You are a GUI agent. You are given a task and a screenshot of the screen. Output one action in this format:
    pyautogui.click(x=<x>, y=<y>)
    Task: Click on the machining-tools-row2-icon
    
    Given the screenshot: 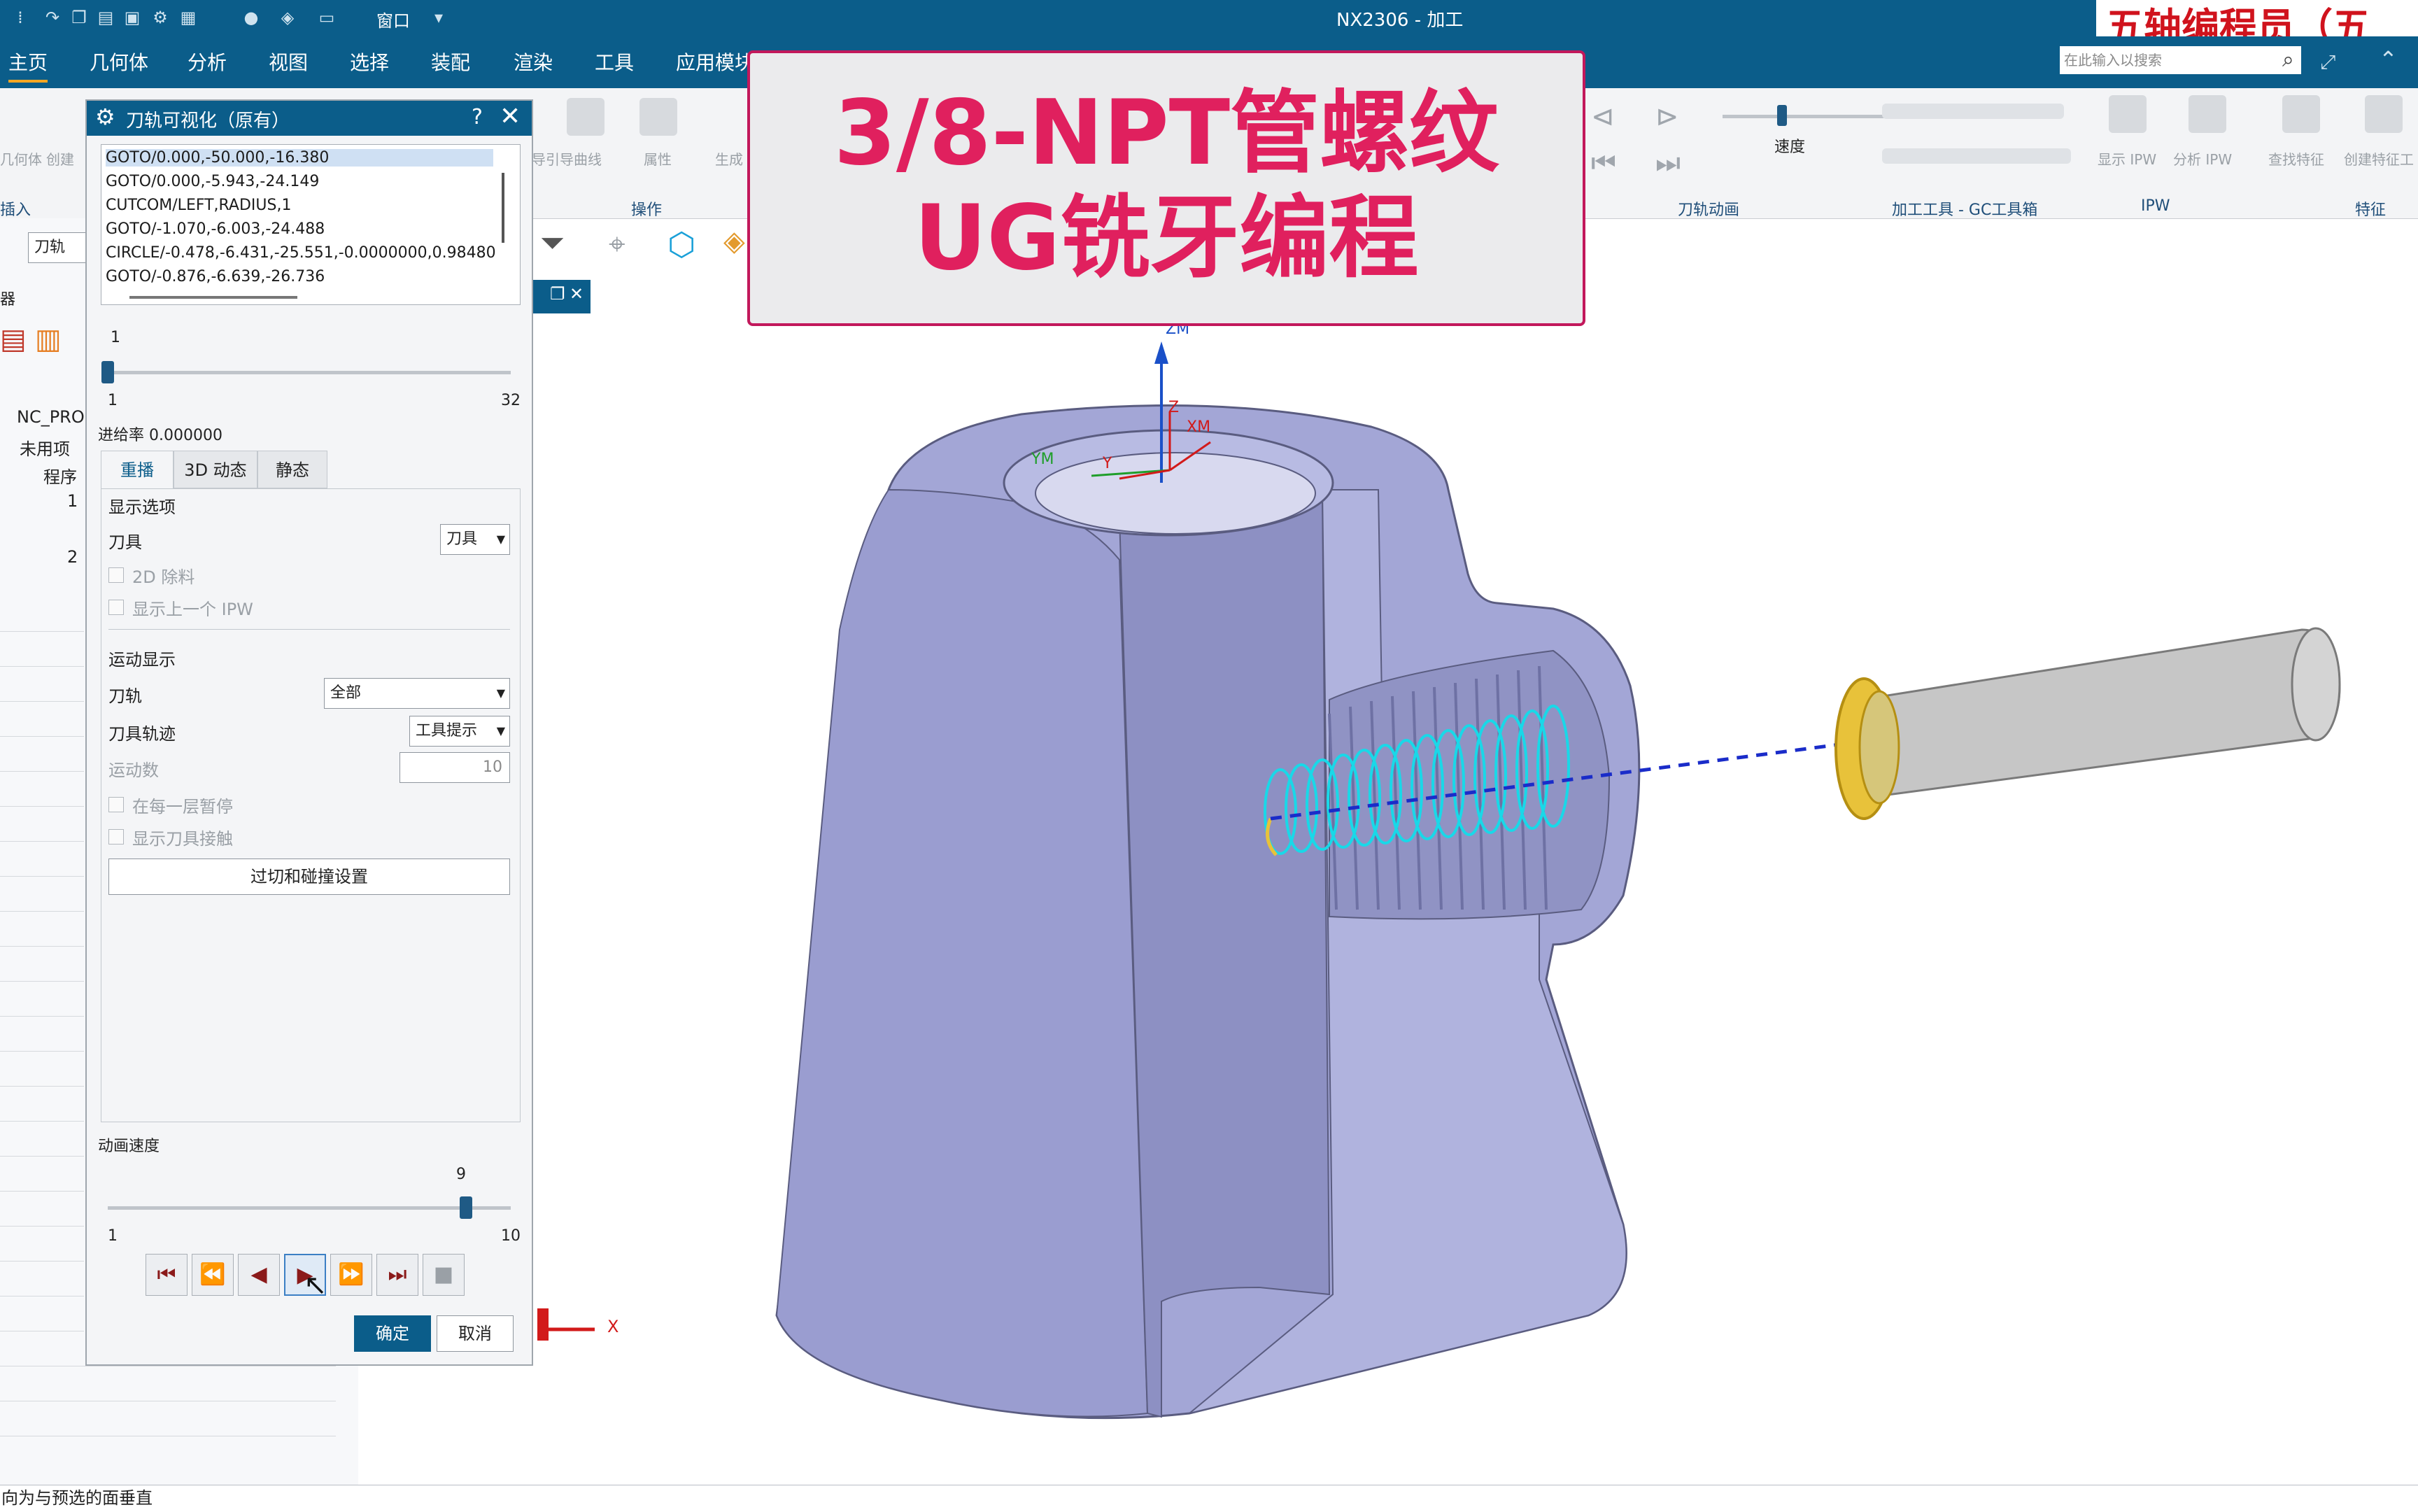 What is the action you would take?
    pyautogui.click(x=1976, y=156)
    